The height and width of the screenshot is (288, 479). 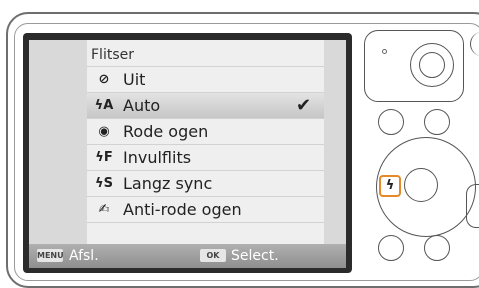 What do you see at coordinates (168, 183) in the screenshot?
I see `menu-item-label: Langz sync` at bounding box center [168, 183].